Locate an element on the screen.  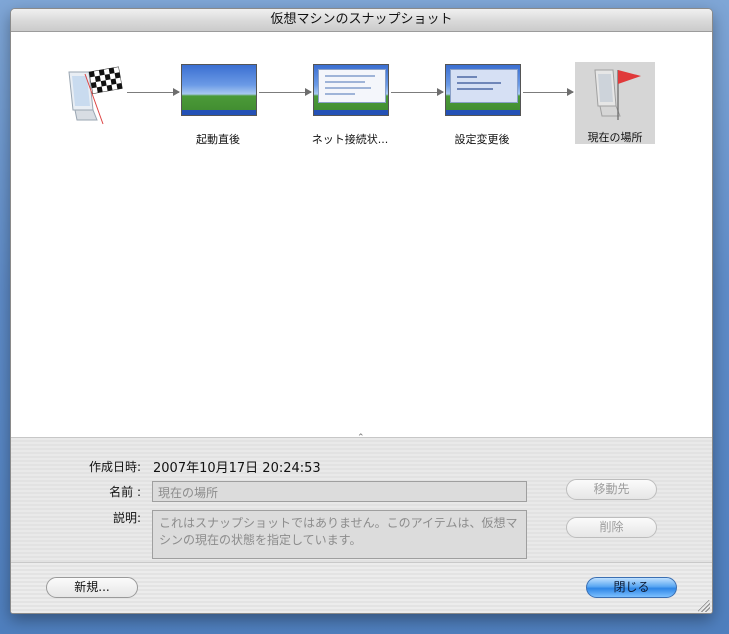
selected-node-highlight: 現在の場所 is located at coordinates (615, 103).